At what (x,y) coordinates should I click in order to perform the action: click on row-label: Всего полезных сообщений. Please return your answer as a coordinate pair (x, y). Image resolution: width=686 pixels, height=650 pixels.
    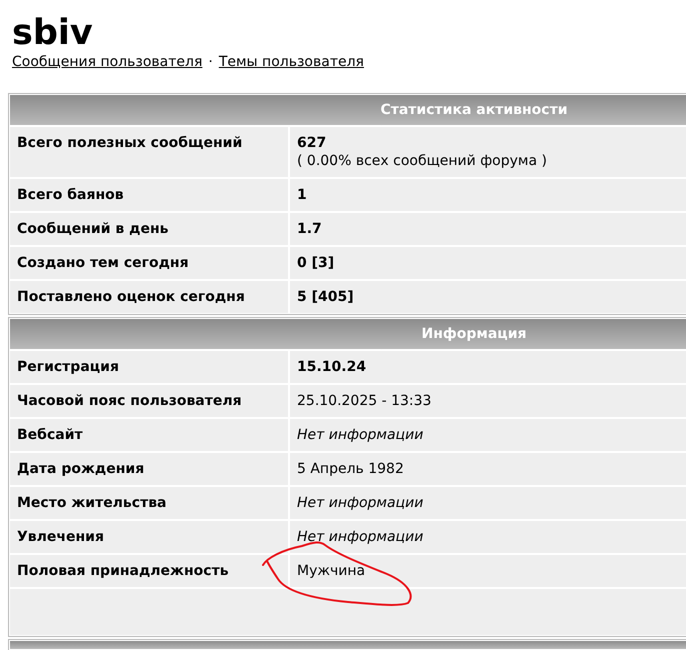
    Looking at the image, I should click on (149, 152).